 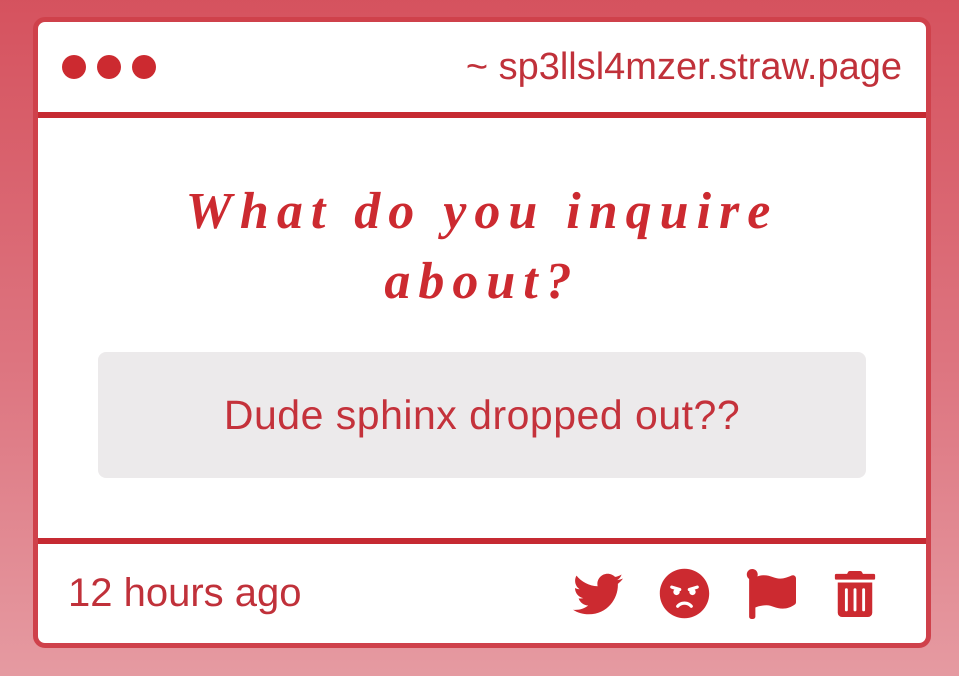 I want to click on flag-icon, so click(x=771, y=593).